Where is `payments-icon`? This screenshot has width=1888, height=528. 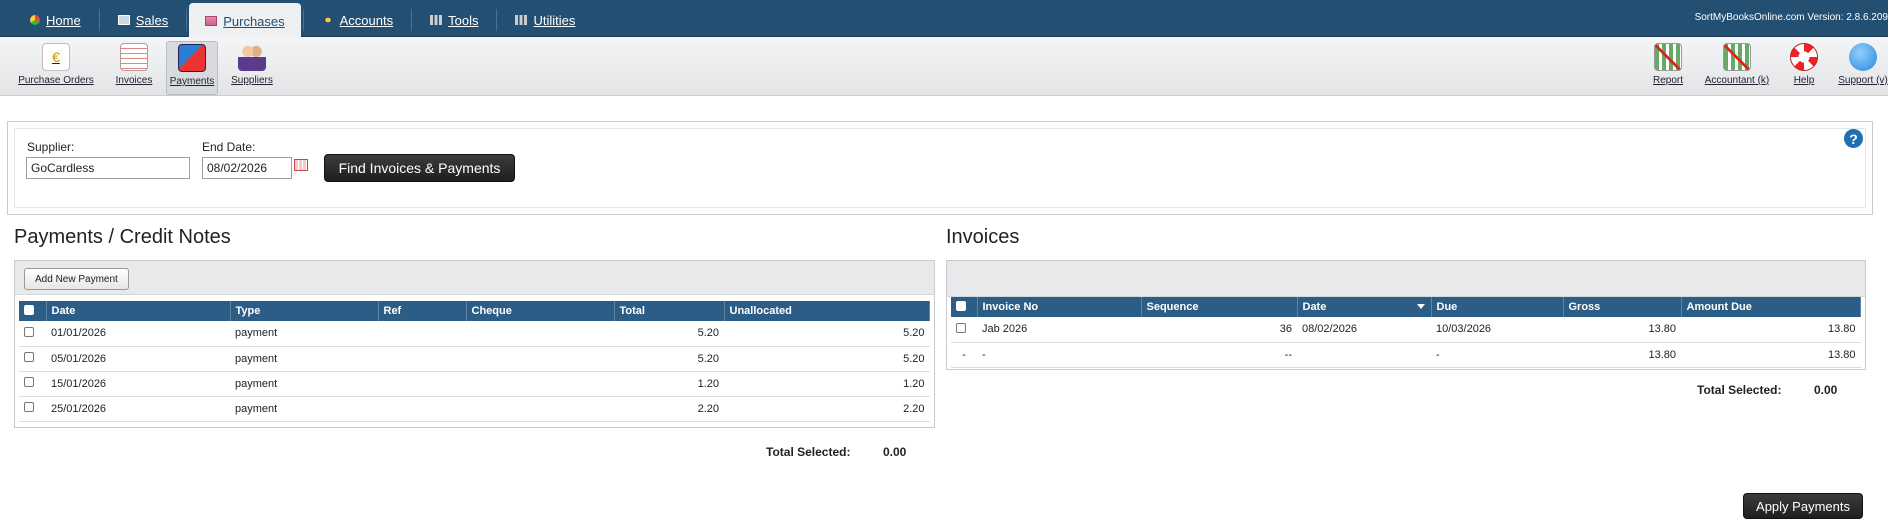
payments-icon is located at coordinates (192, 58).